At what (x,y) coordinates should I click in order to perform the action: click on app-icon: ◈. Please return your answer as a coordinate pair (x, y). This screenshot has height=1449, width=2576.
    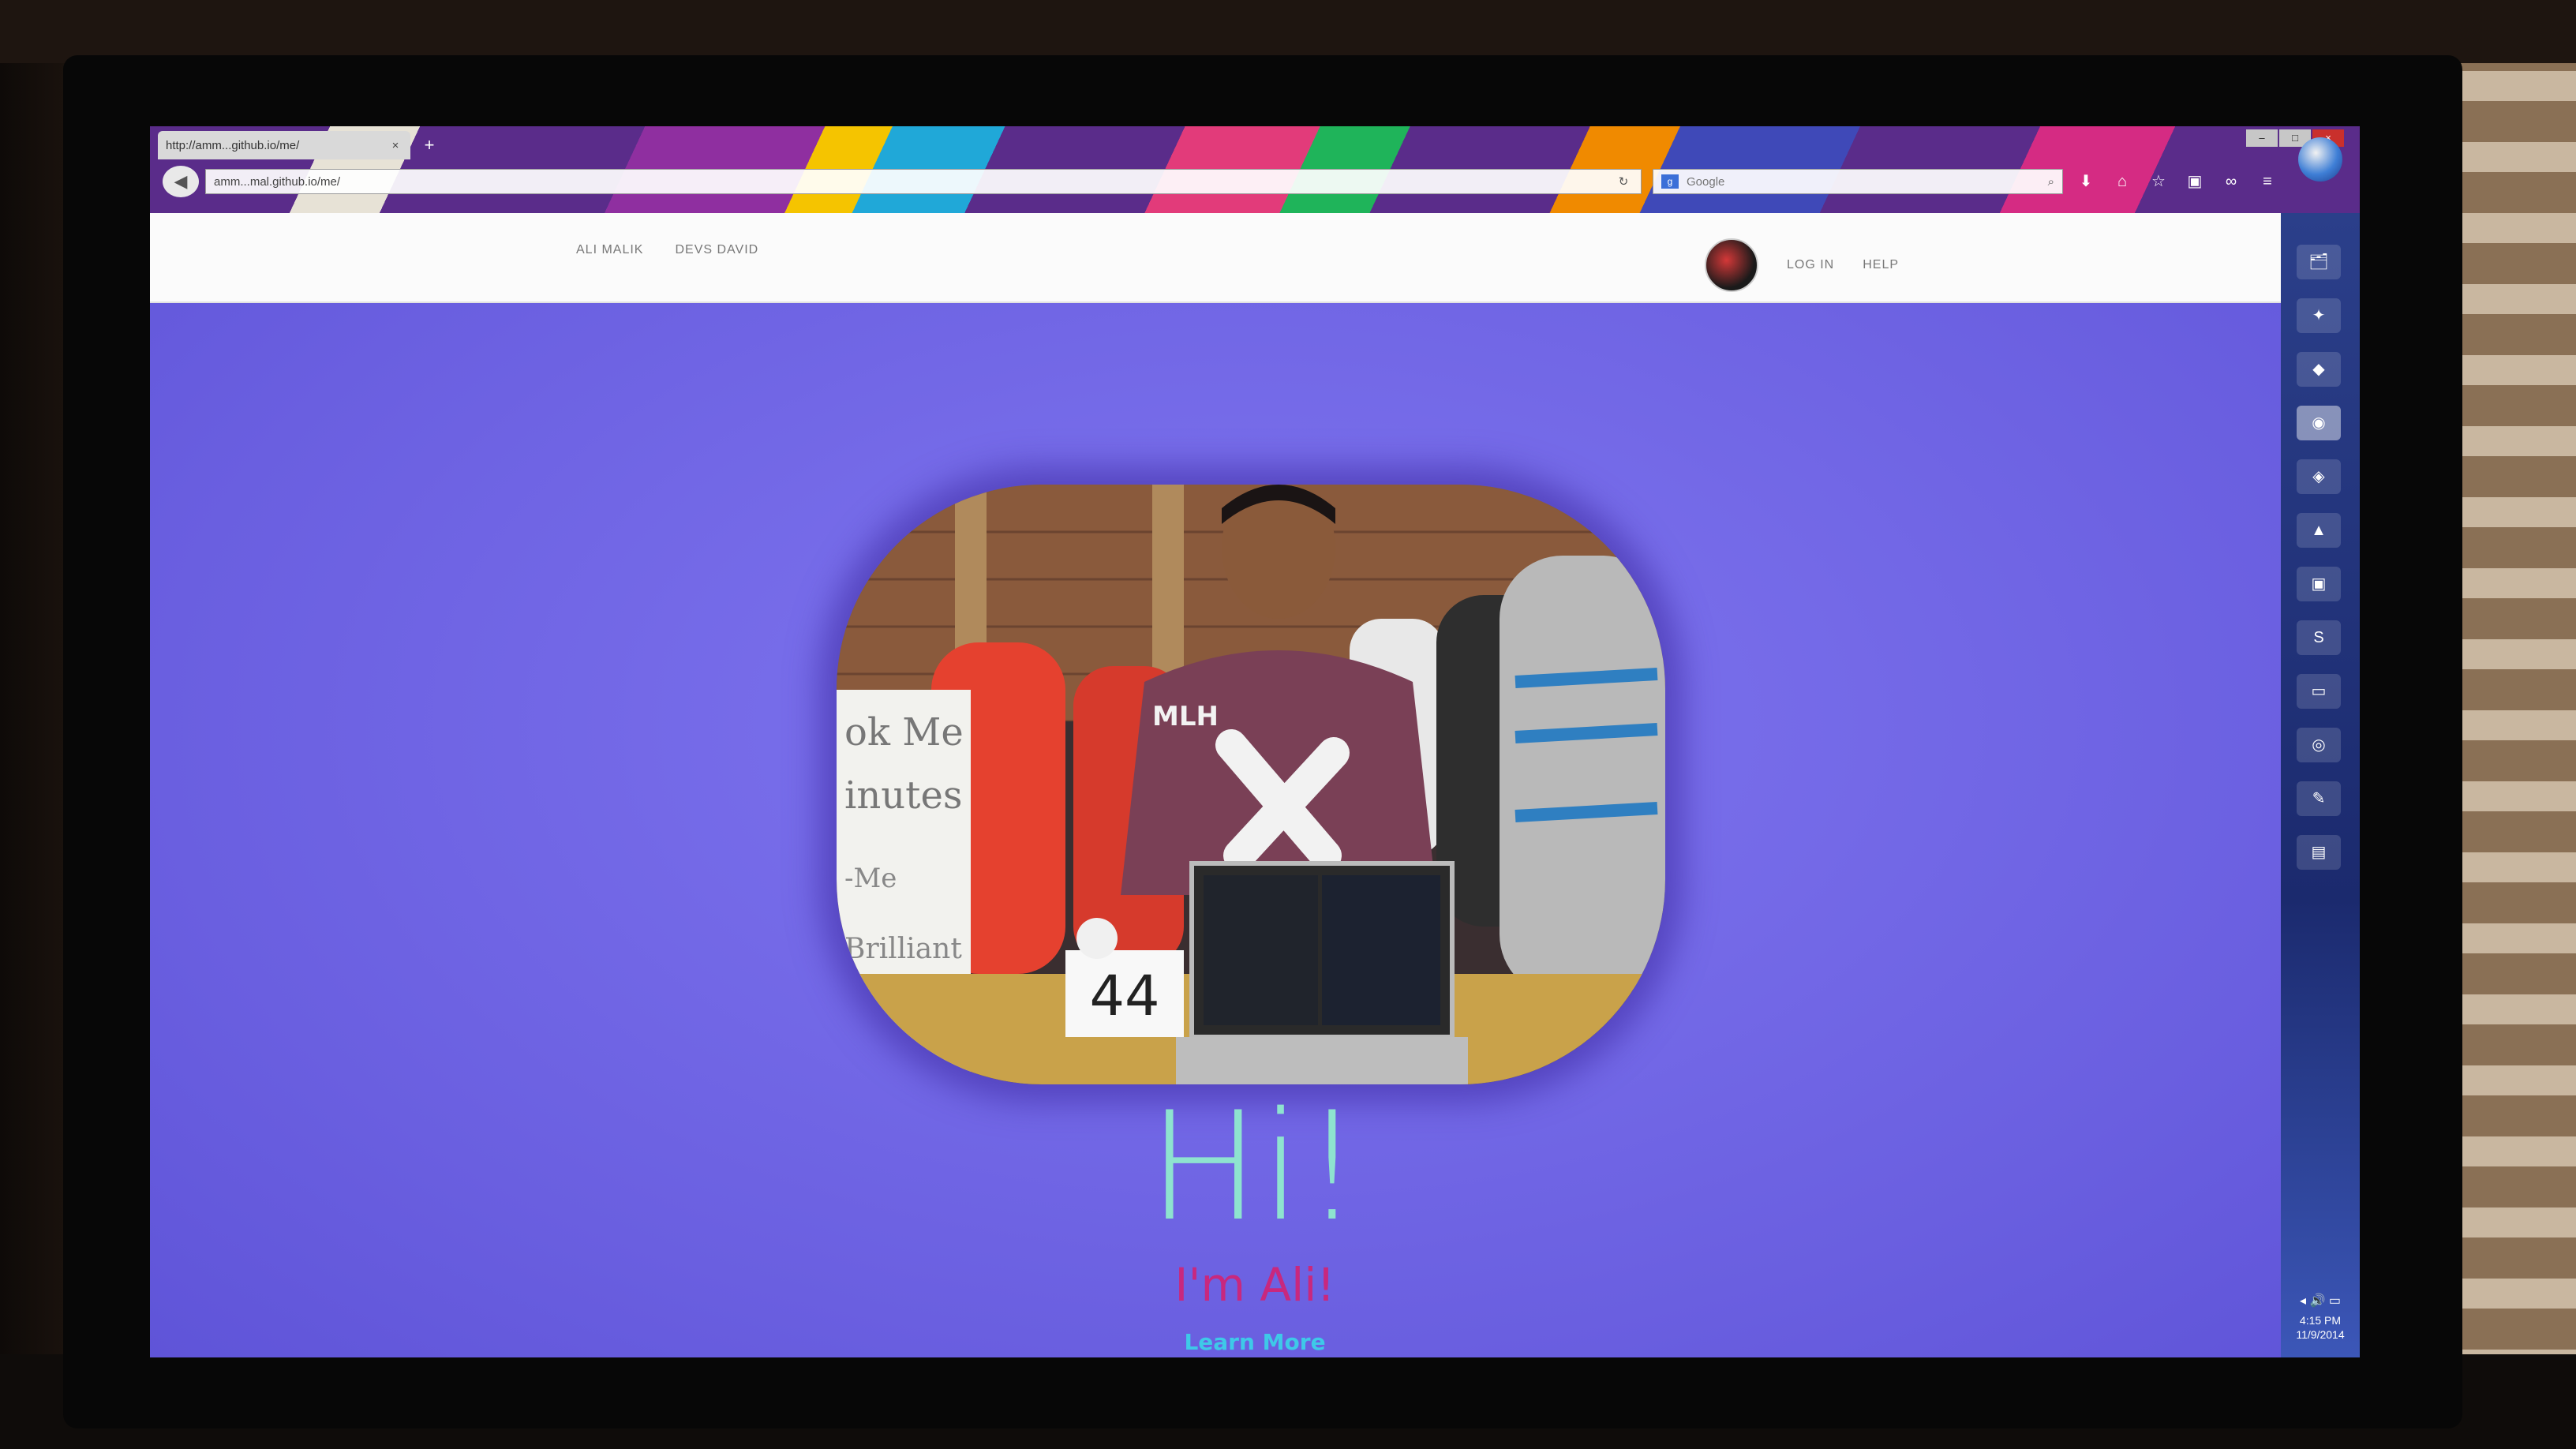
    Looking at the image, I should click on (2319, 476).